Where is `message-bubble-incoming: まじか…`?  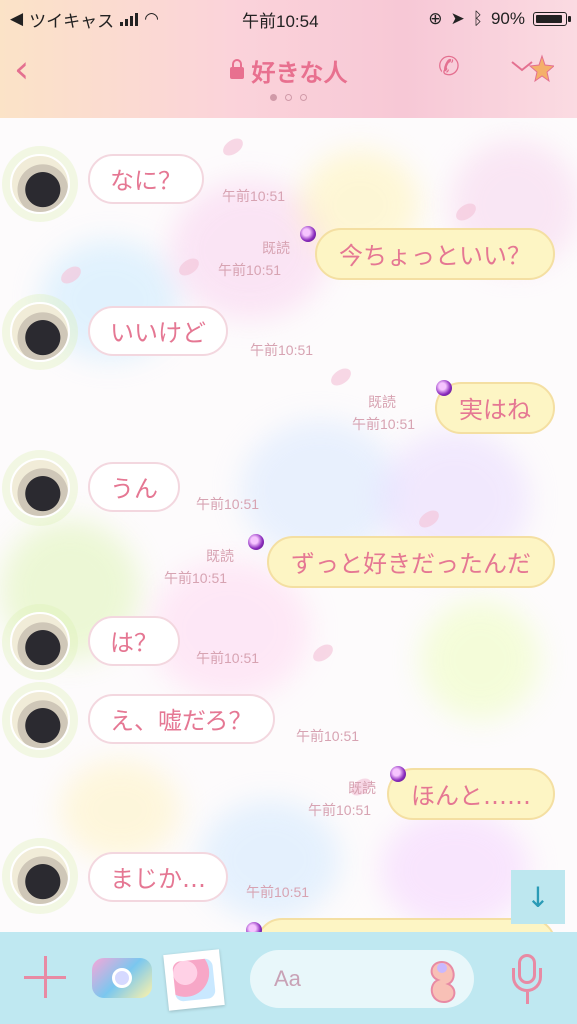
message-bubble-incoming: まじか… is located at coordinates (158, 877).